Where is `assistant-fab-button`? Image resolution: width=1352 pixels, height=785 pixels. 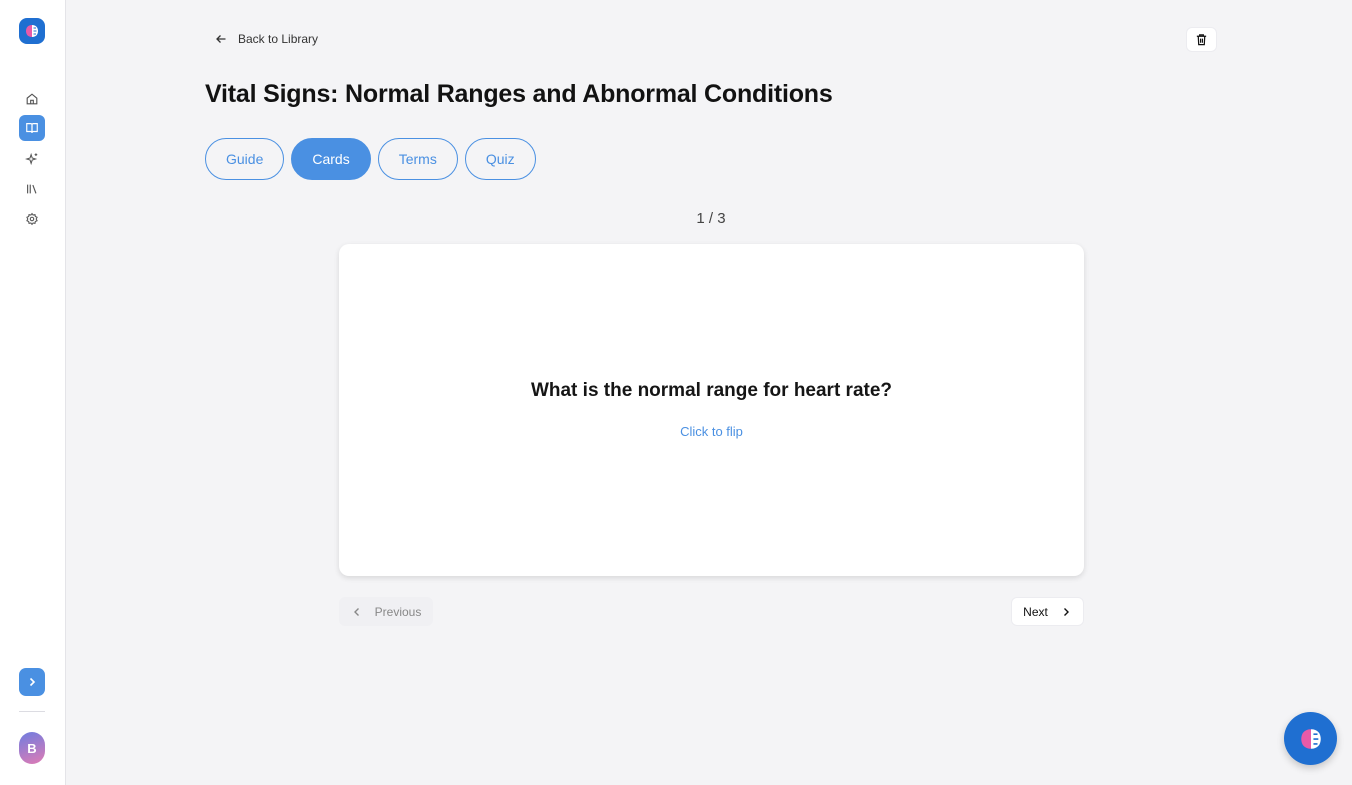 assistant-fab-button is located at coordinates (1310, 738).